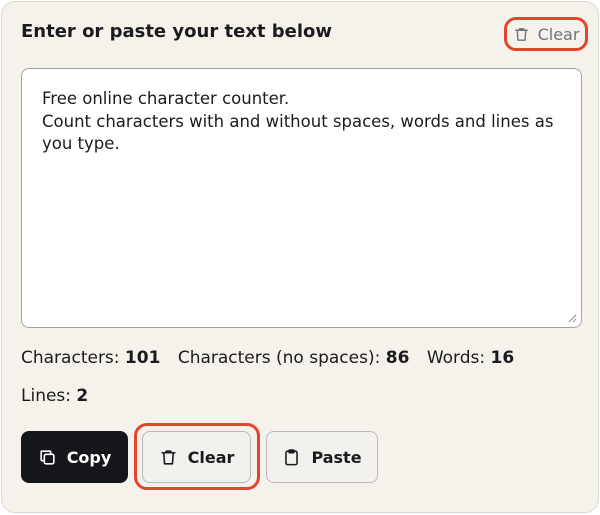  What do you see at coordinates (142, 358) in the screenshot?
I see `stat-characters-value: 101` at bounding box center [142, 358].